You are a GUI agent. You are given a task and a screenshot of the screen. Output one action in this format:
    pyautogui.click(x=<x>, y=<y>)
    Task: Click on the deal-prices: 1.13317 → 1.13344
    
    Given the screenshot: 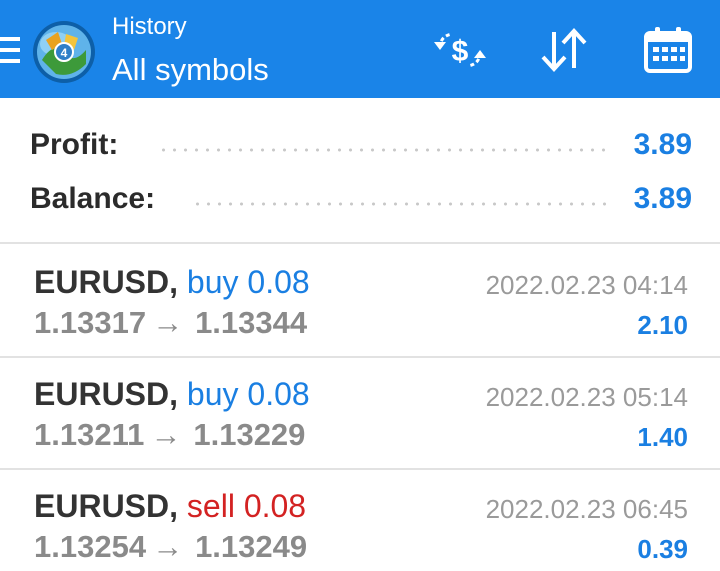 What is the action you would take?
    pyautogui.click(x=170, y=323)
    